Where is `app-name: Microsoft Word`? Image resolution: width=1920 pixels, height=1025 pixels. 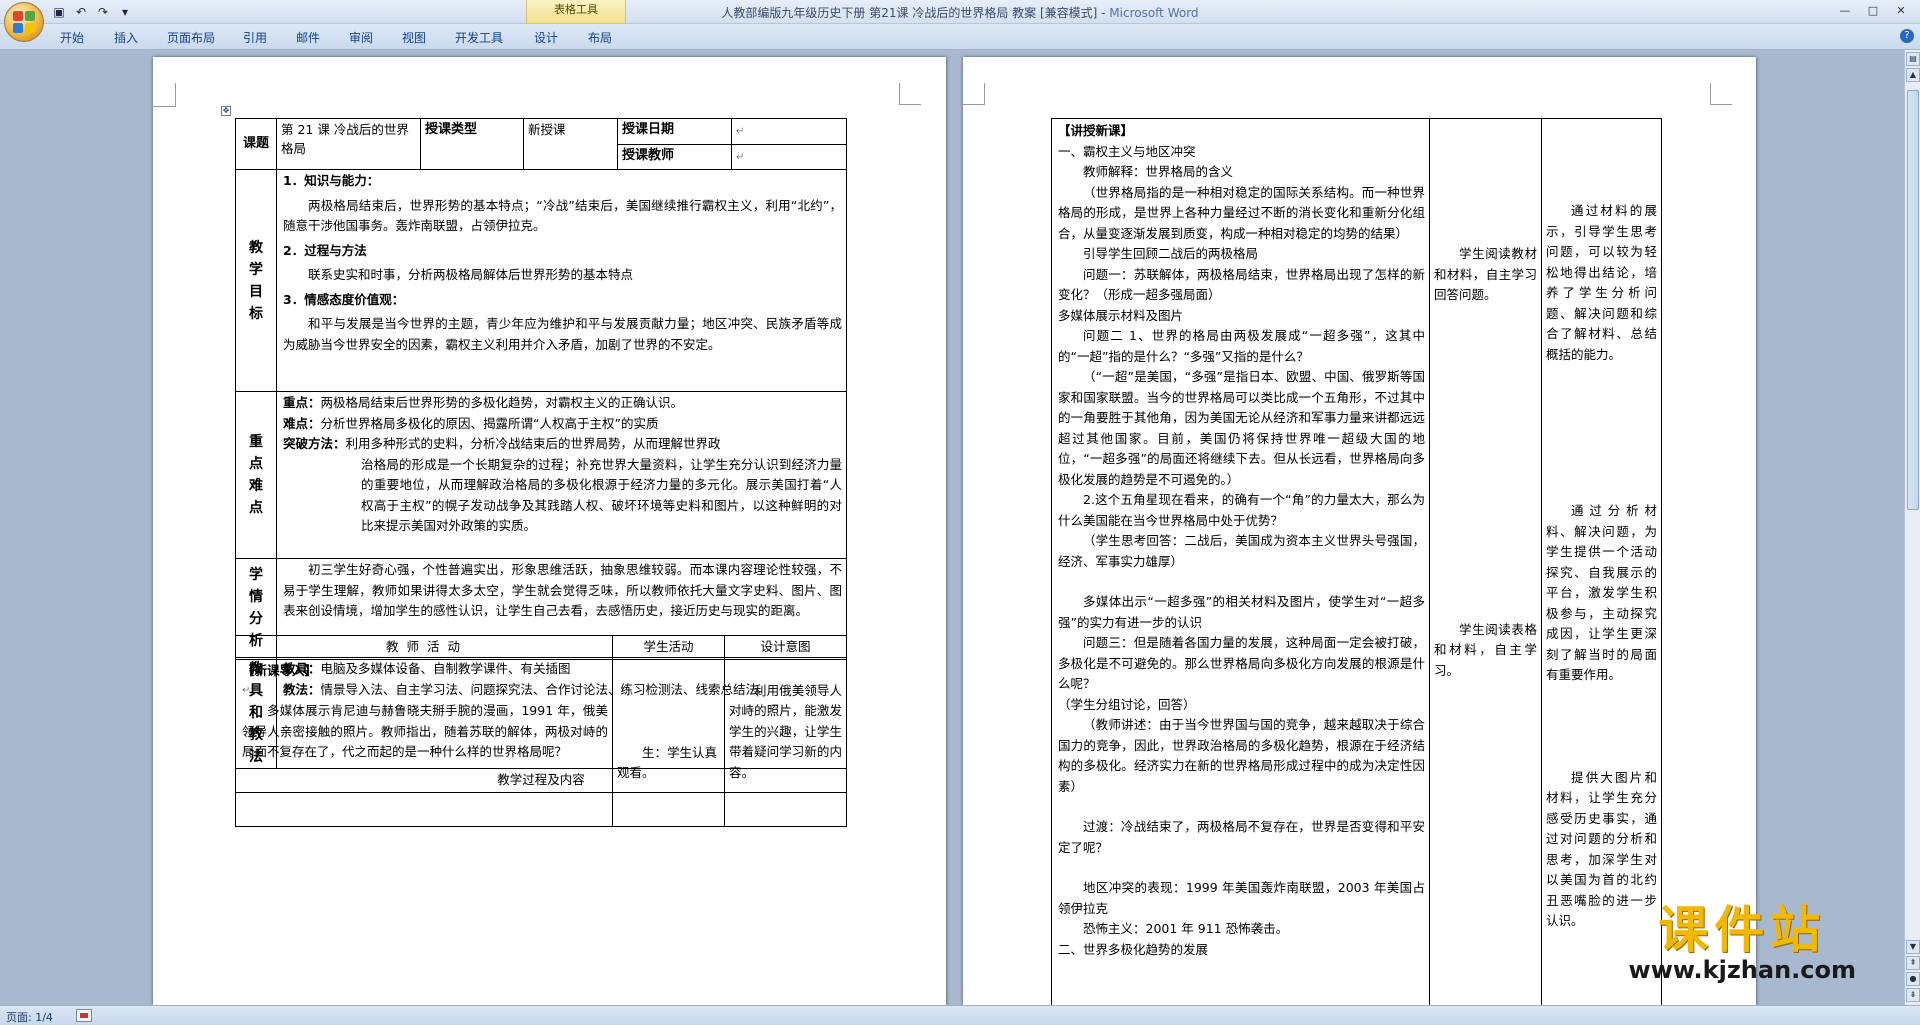 app-name: Microsoft Word is located at coordinates (1154, 13).